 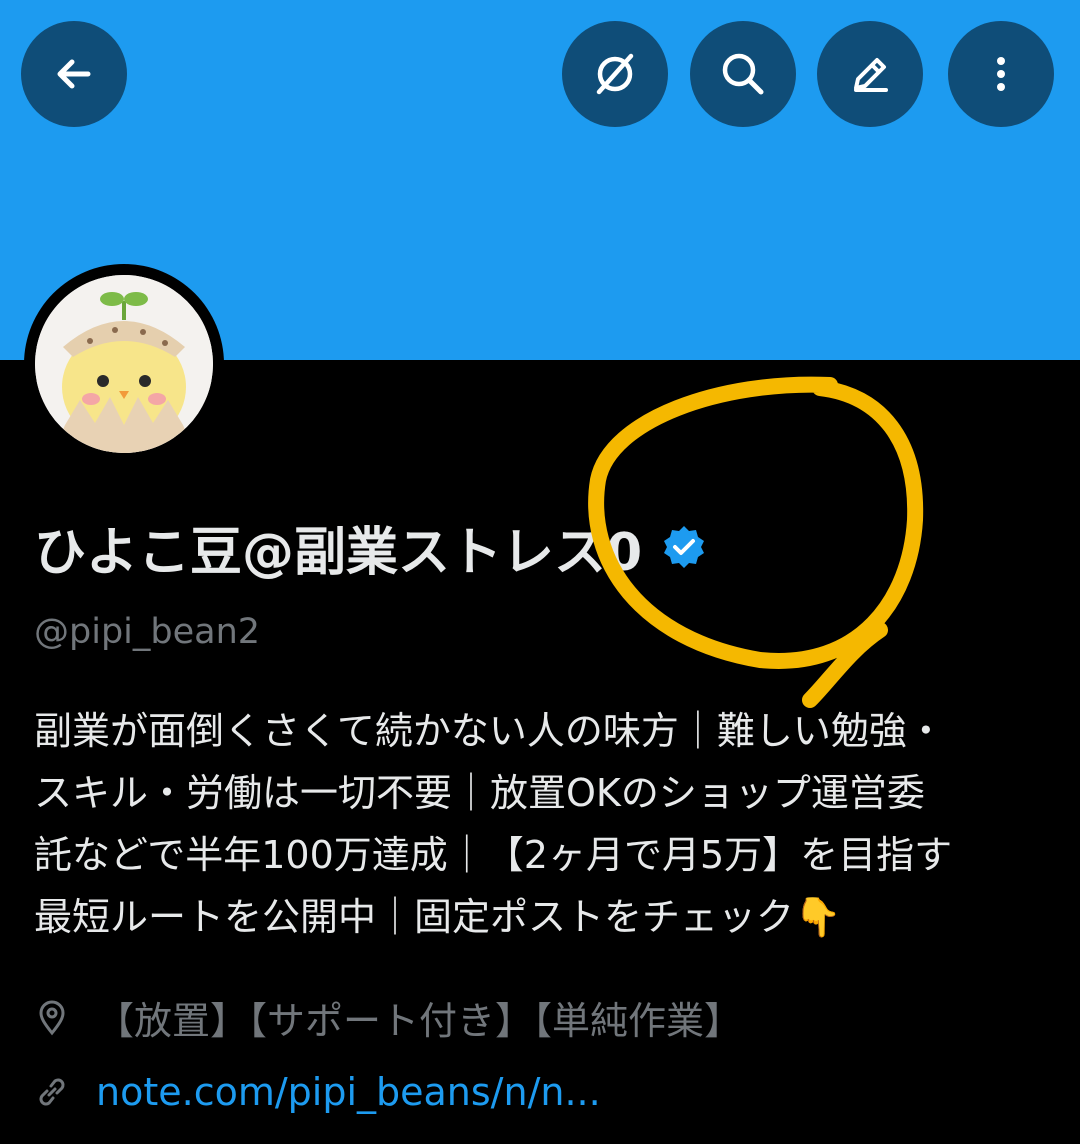 What do you see at coordinates (438, 917) in the screenshot?
I see `bio-line: 最短ルートを公開中｜固定ポストをチェック👇` at bounding box center [438, 917].